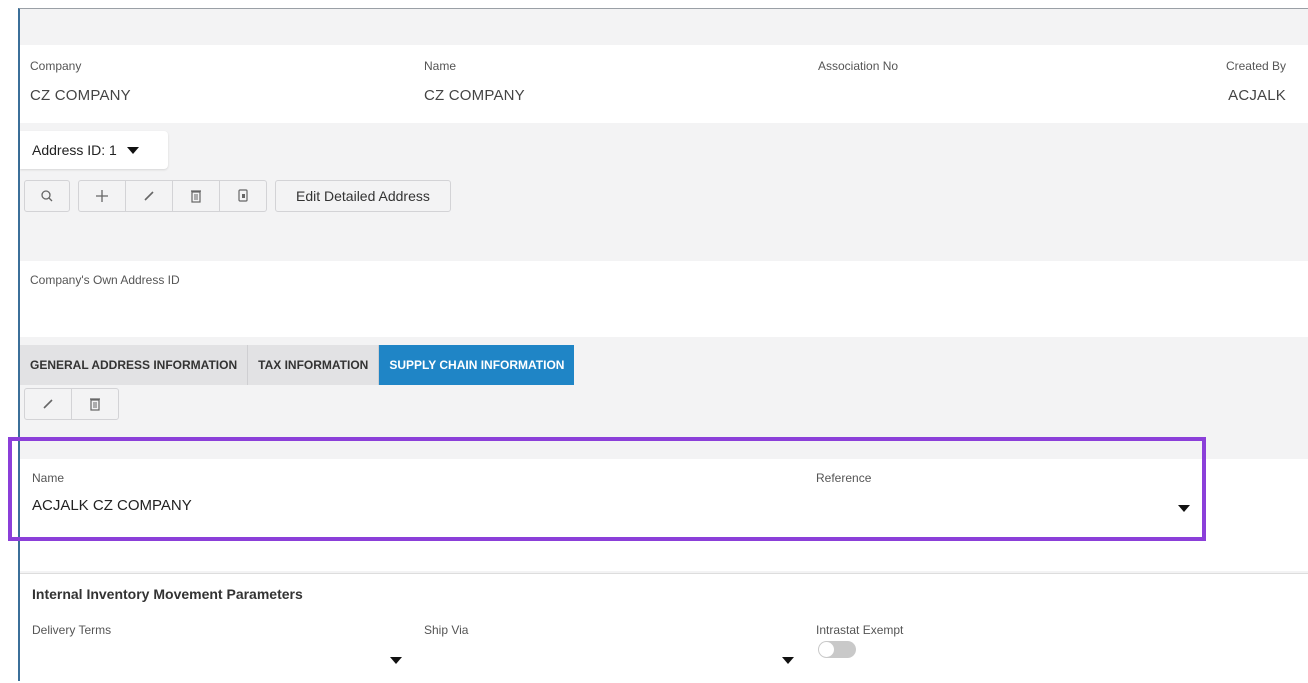 This screenshot has height=683, width=1308. Describe the element at coordinates (446, 630) in the screenshot. I see `ship-via-label: Ship Via` at that location.